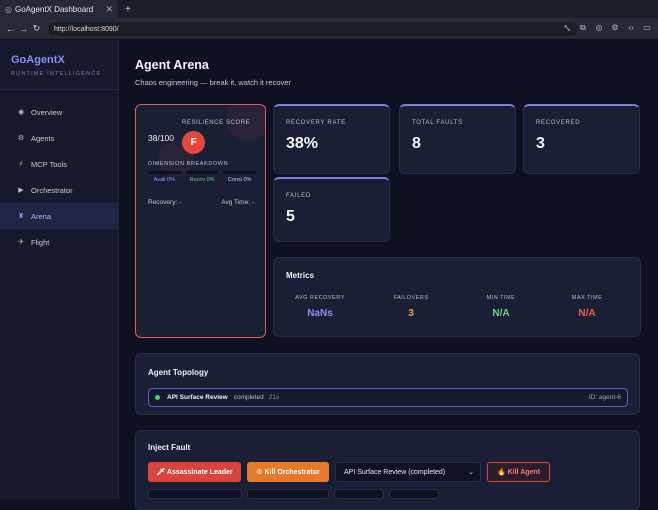 The image size is (658, 510). What do you see at coordinates (607, 28) in the screenshot?
I see `browser-tools: ↖ ⧉ ◎ ⚙ ‹› ▭` at bounding box center [607, 28].